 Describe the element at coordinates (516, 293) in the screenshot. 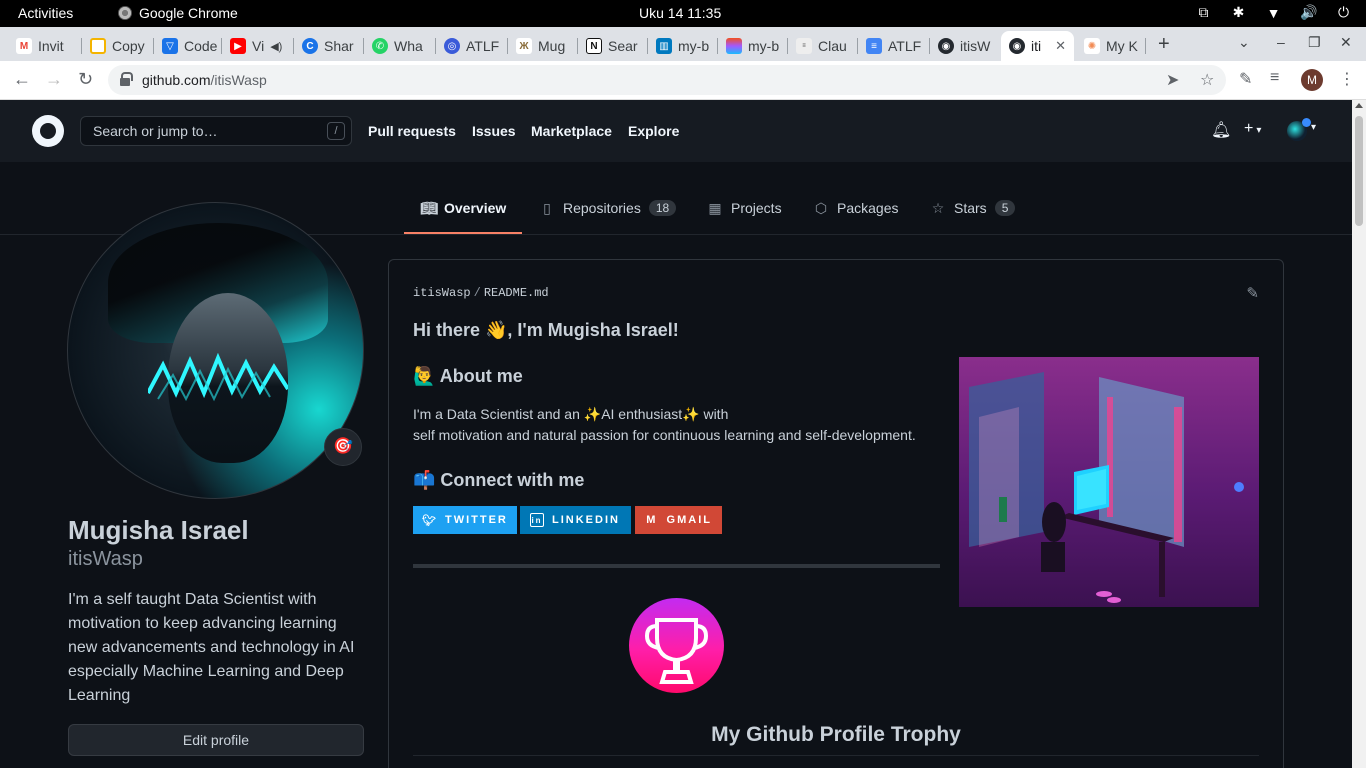

I see `readme-file-link: README.md` at that location.